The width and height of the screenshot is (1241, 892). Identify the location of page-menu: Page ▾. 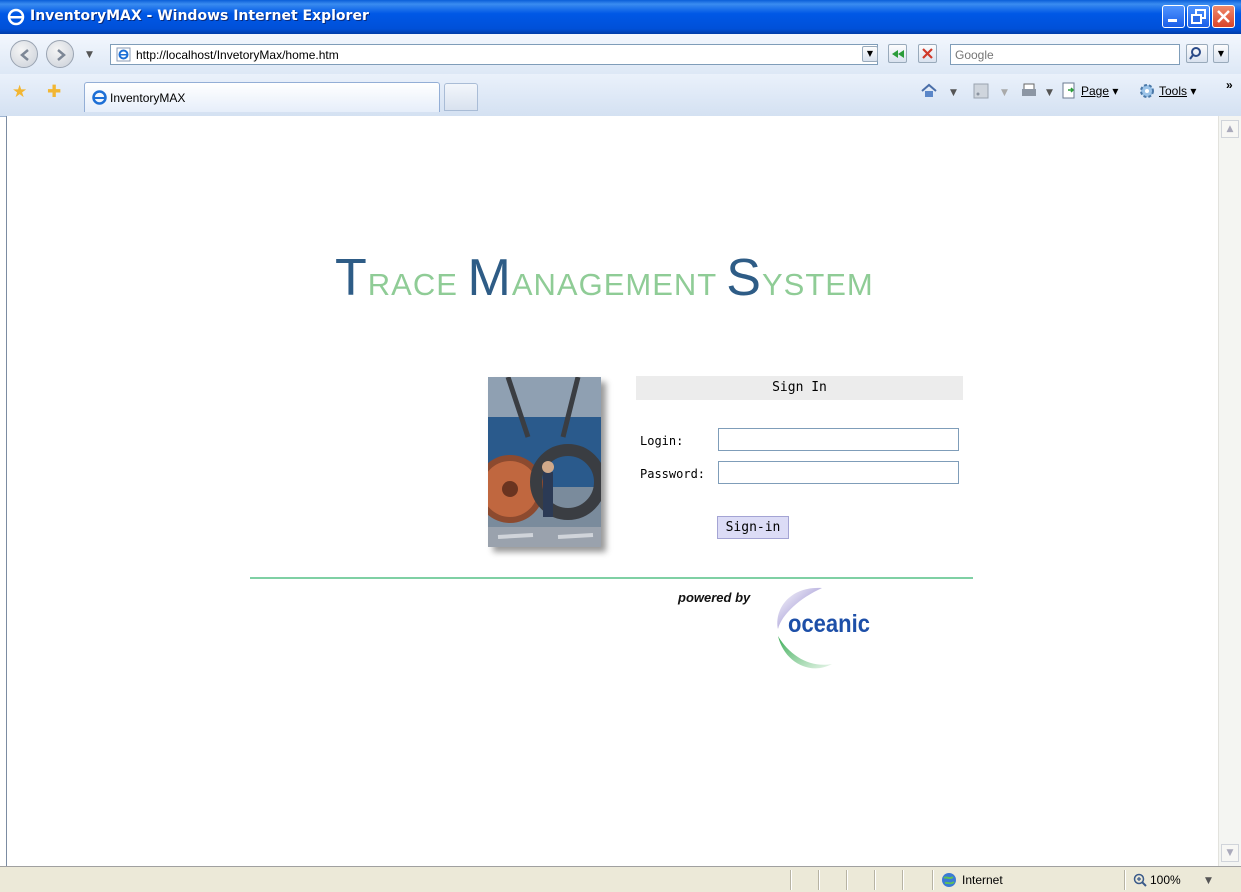
(1099, 91).